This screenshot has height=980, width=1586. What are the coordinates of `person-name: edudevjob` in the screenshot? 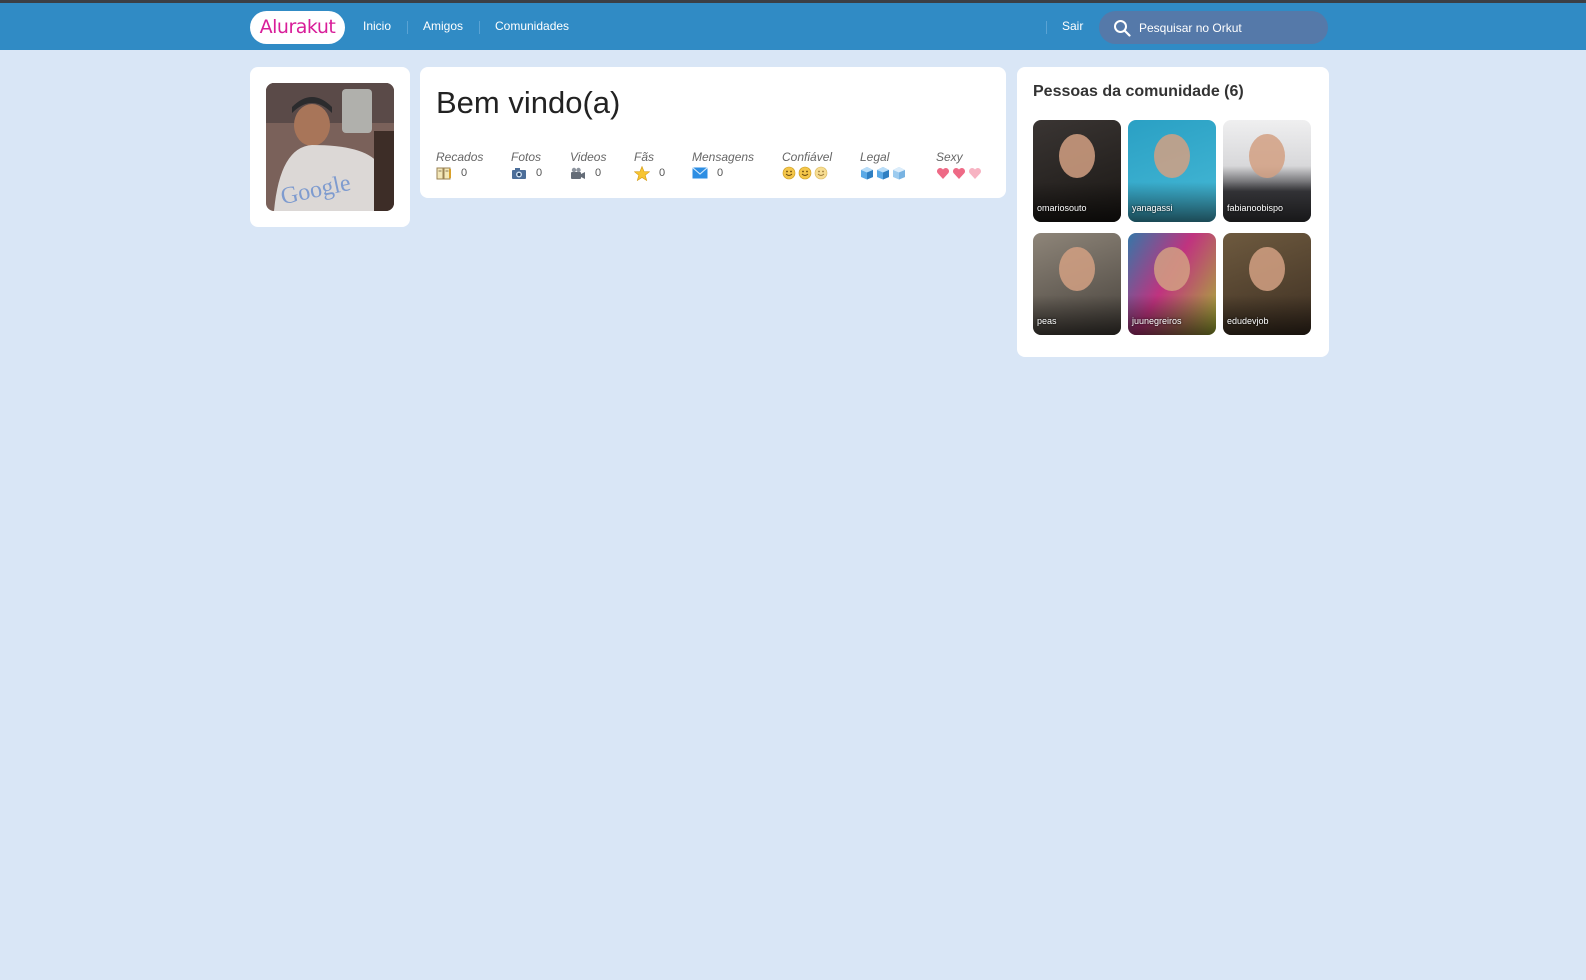 It's located at (1248, 321).